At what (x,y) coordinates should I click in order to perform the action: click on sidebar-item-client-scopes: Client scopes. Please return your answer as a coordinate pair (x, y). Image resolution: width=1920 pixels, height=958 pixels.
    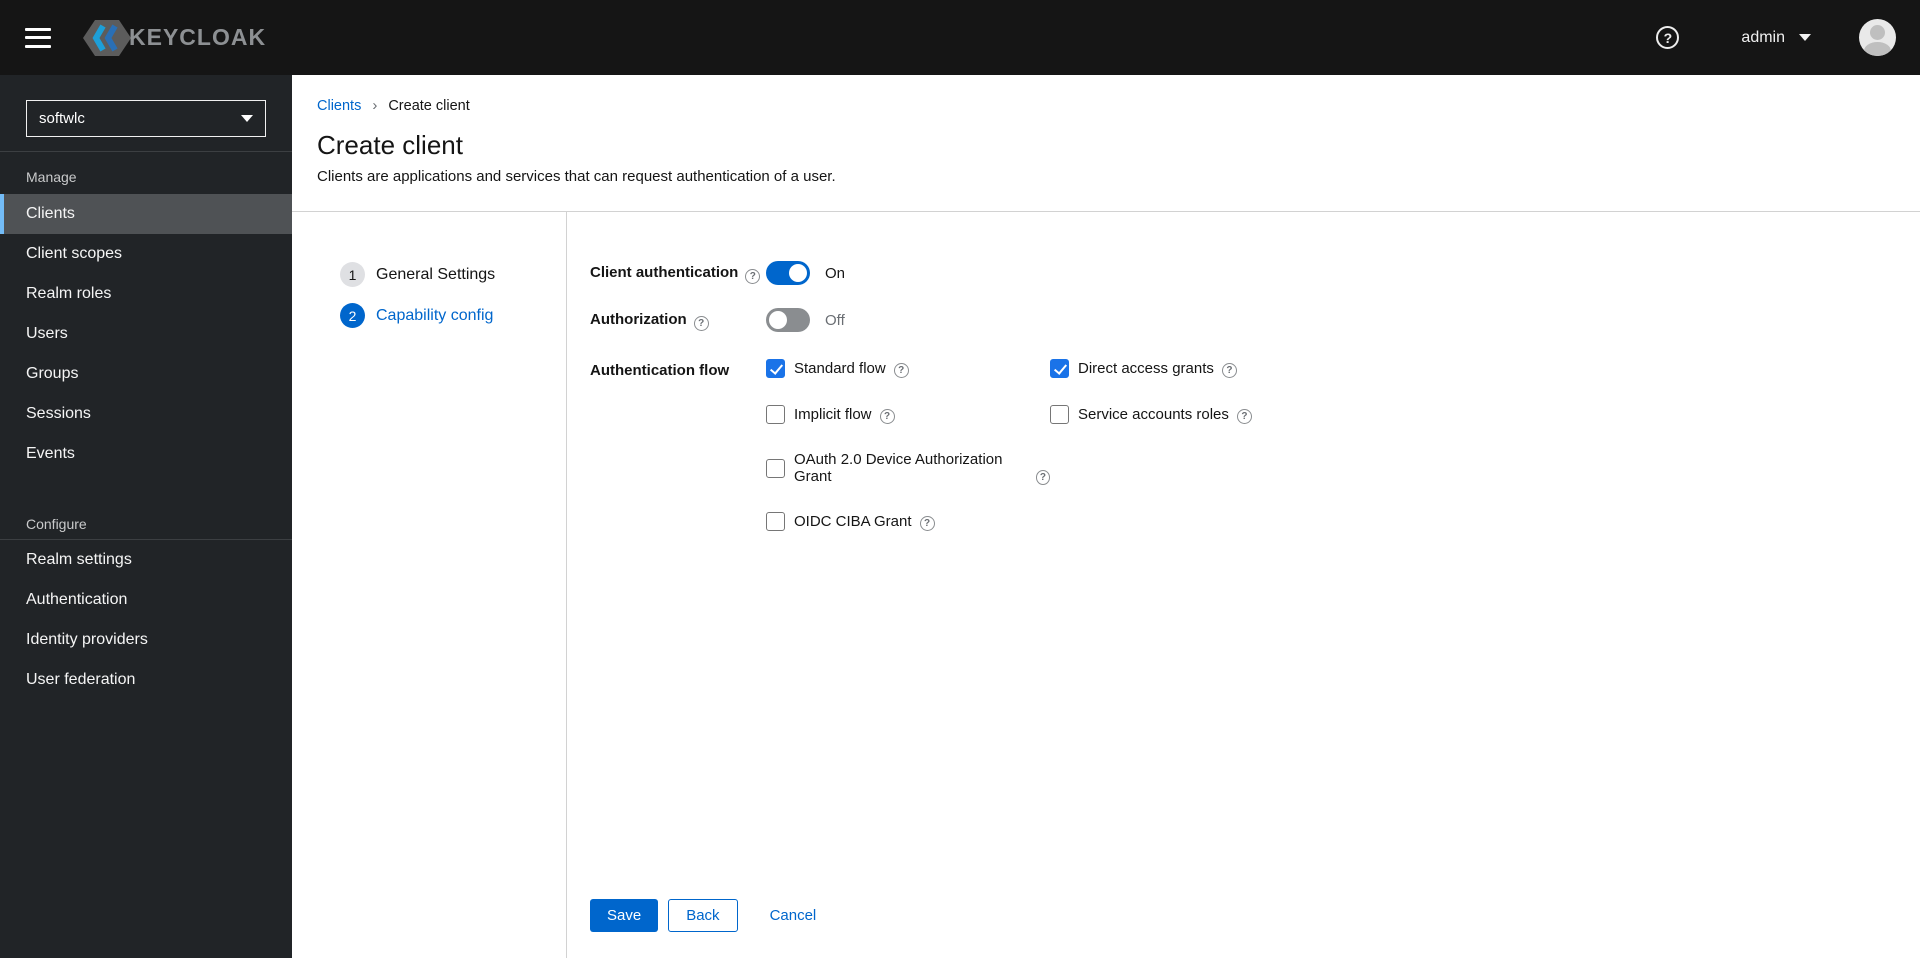
    Looking at the image, I should click on (146, 254).